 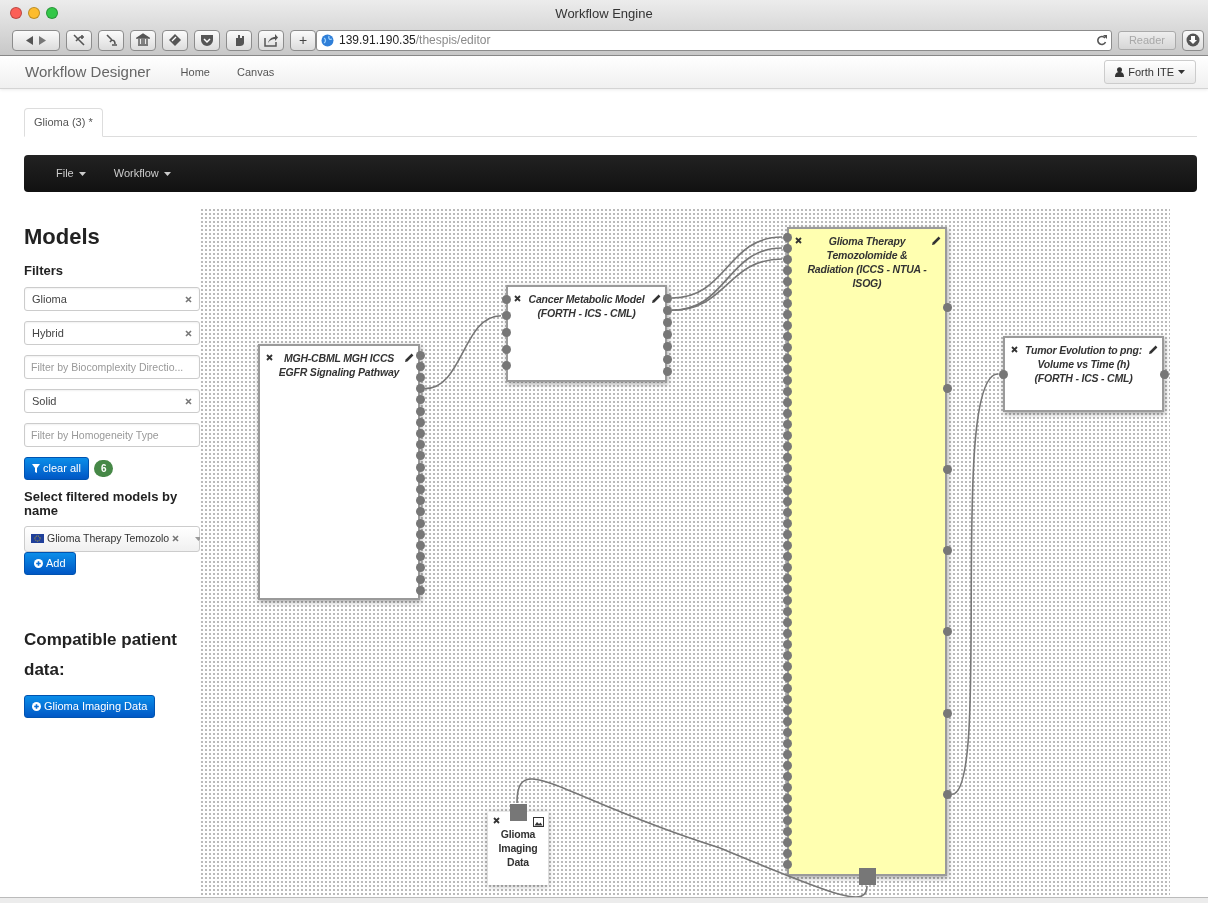 I want to click on zoom-window-button, so click(x=52, y=13).